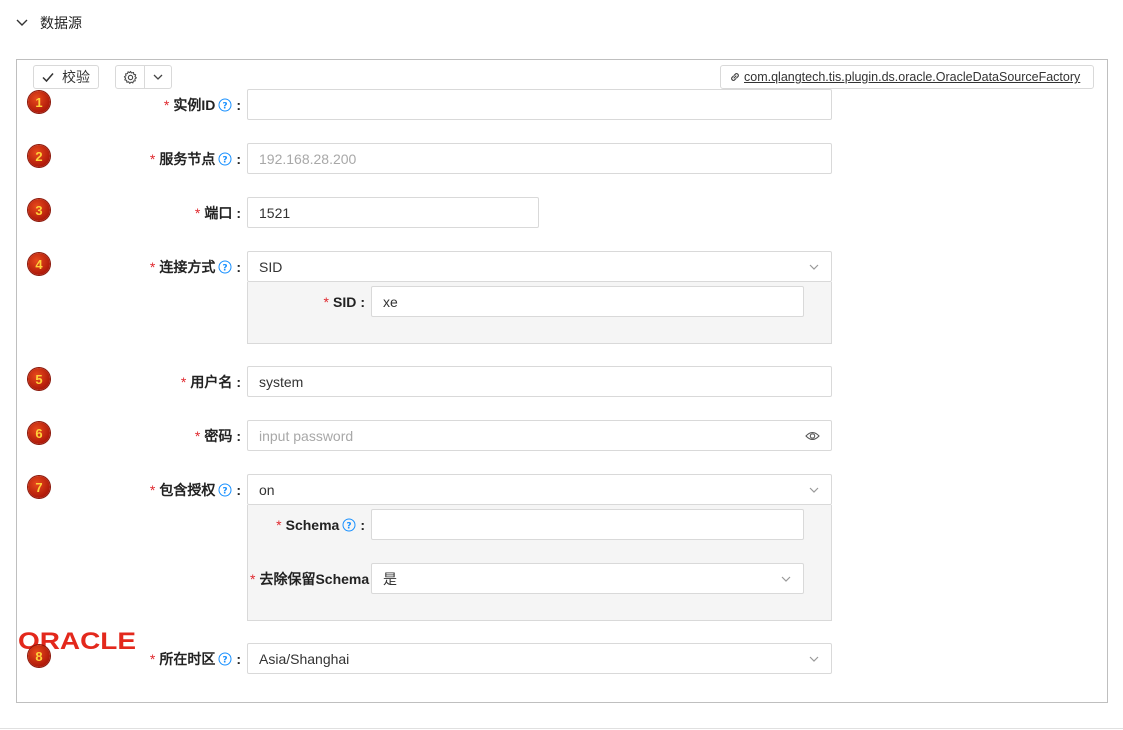  Describe the element at coordinates (39, 102) in the screenshot. I see `step-badge-1: 1` at that location.